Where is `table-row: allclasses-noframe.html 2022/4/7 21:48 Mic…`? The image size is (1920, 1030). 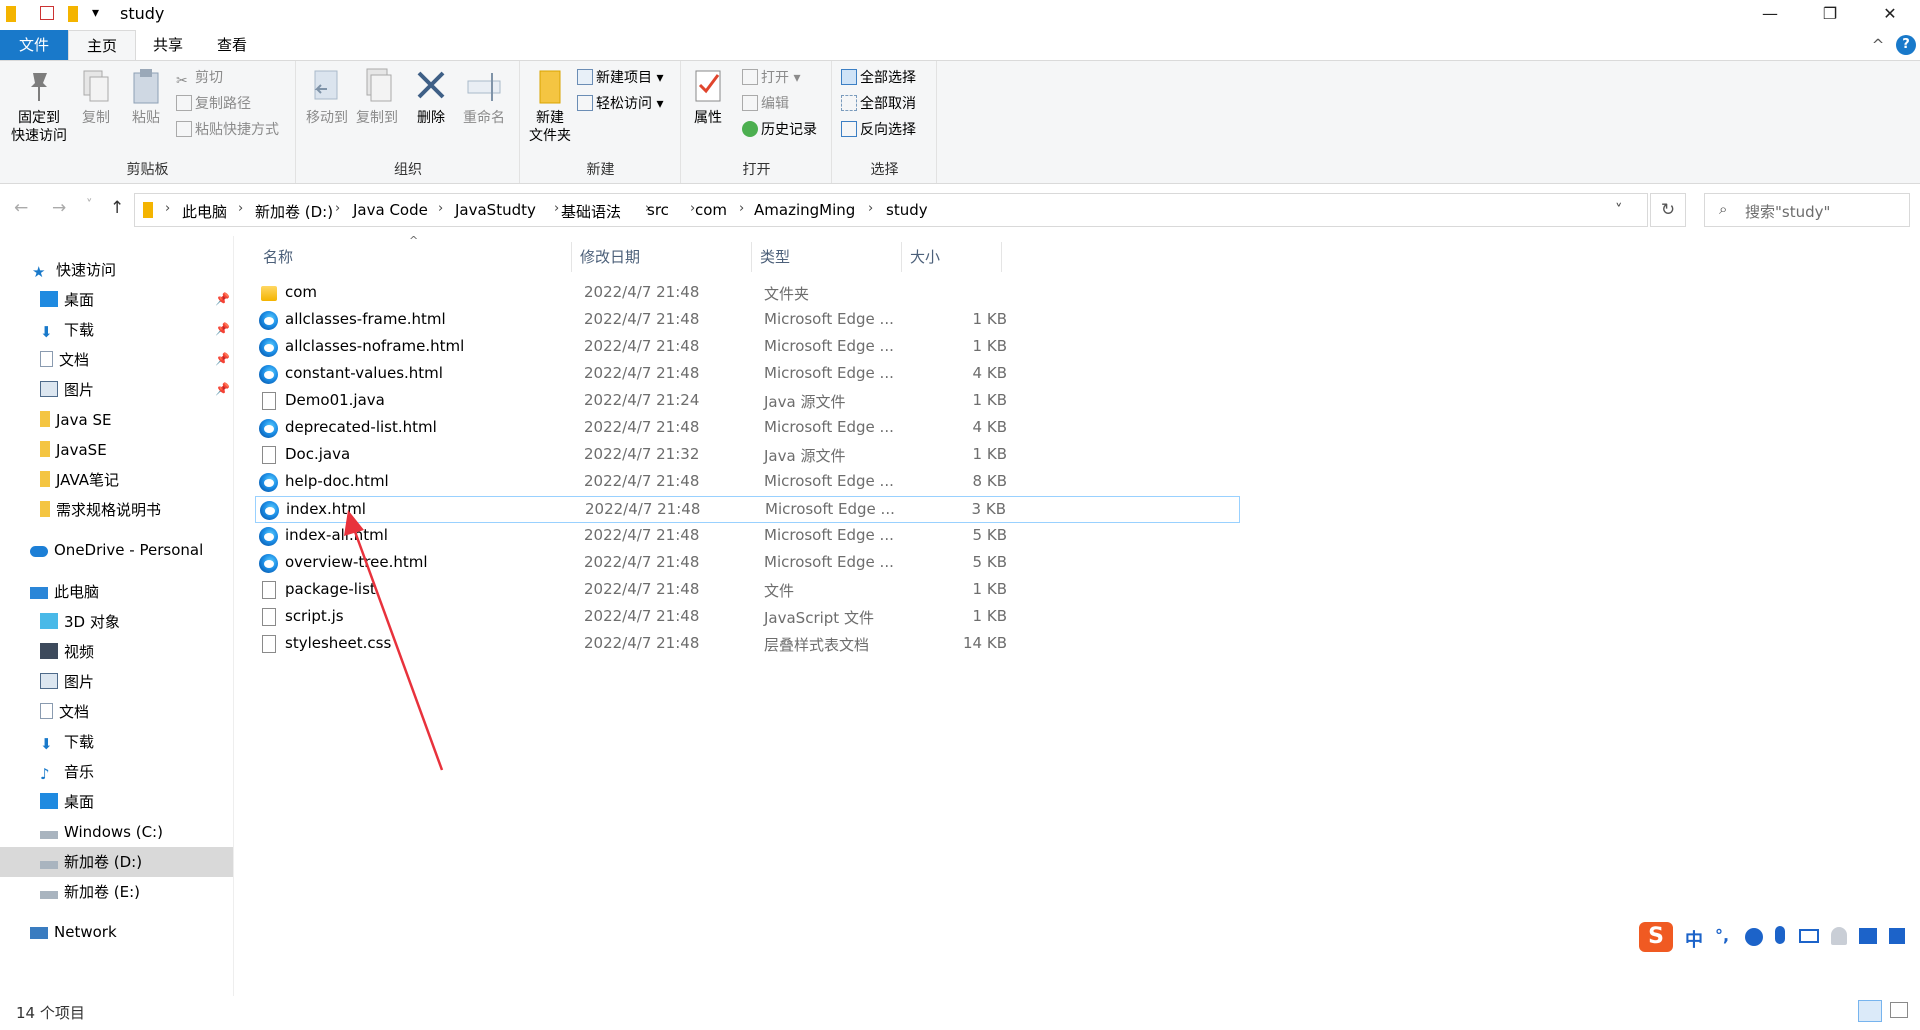
table-row: allclasses-noframe.html 2022/4/7 21:48 Mic… is located at coordinates (747, 347).